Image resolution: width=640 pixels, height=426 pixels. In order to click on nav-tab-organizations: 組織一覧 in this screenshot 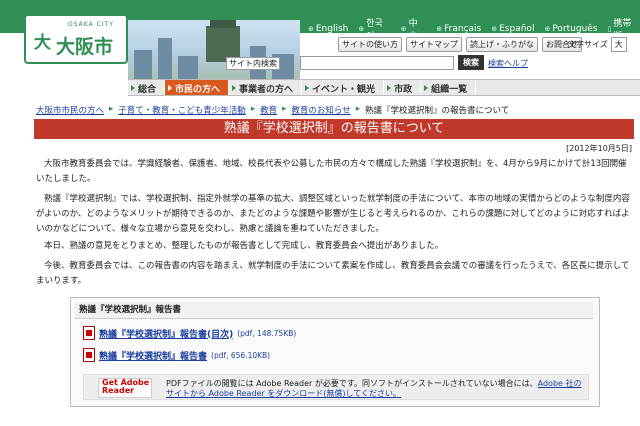, I will do `click(449, 87)`.